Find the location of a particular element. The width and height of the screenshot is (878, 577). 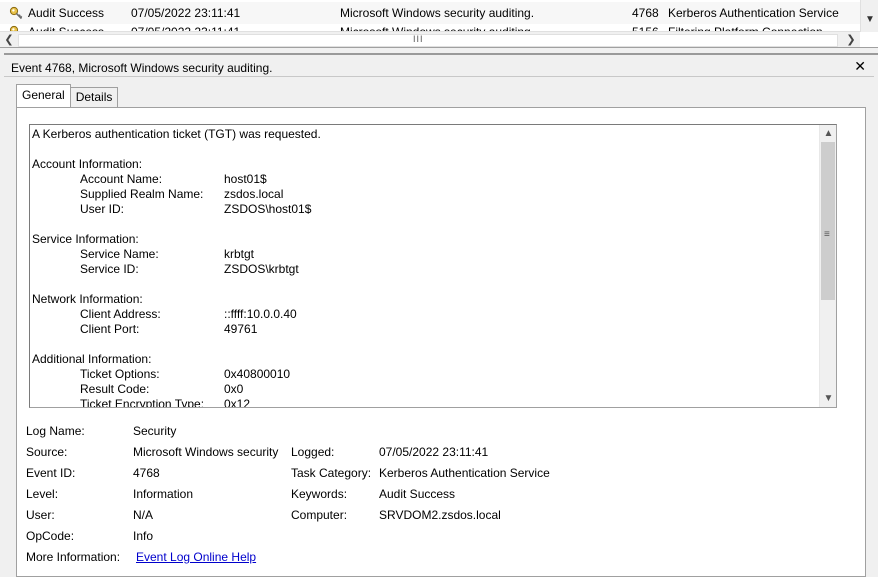

field-label: Account Name: is located at coordinates (121, 179).